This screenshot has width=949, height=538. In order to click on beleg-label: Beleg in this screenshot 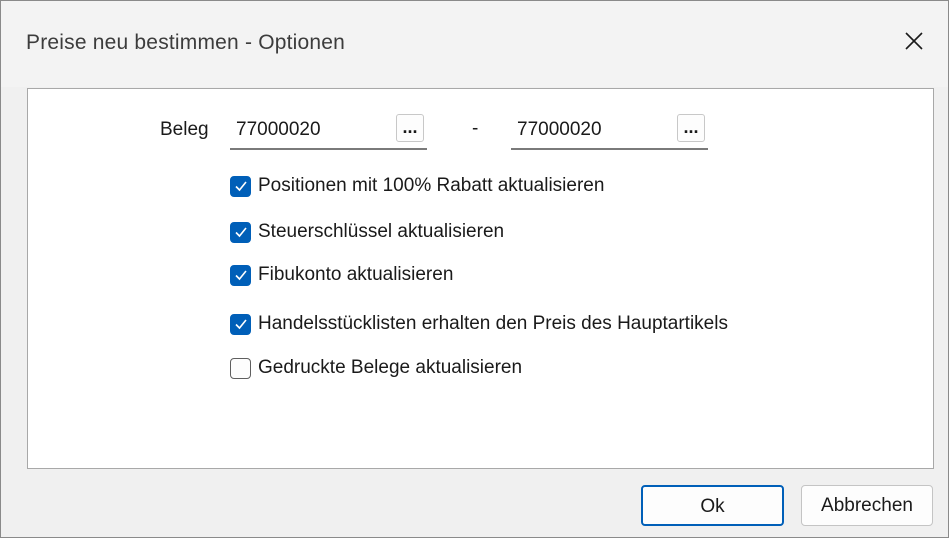, I will do `click(184, 129)`.